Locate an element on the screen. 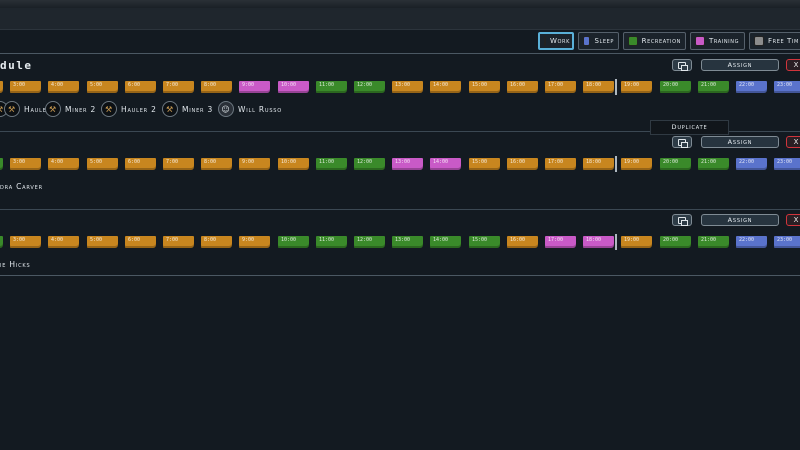  window-top-strip is located at coordinates (400, 4).